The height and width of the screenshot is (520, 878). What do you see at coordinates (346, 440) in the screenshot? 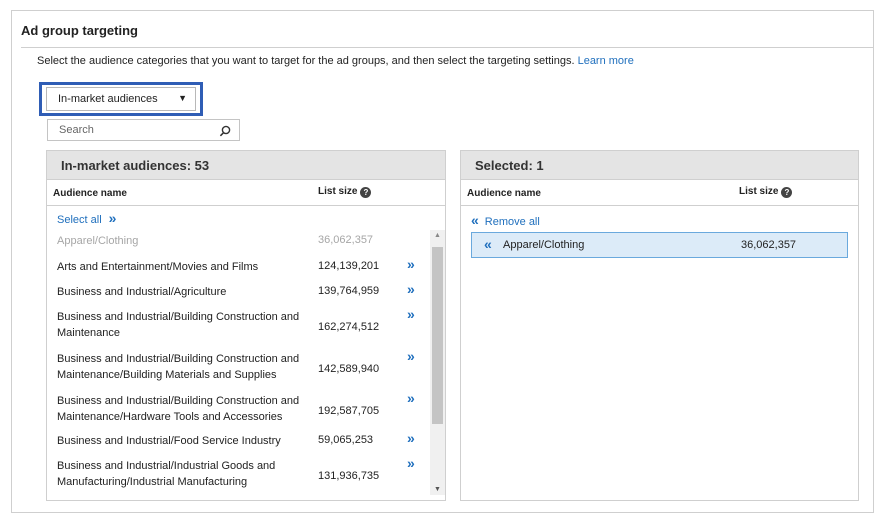
I see `audience-list-size: 59,065,253` at bounding box center [346, 440].